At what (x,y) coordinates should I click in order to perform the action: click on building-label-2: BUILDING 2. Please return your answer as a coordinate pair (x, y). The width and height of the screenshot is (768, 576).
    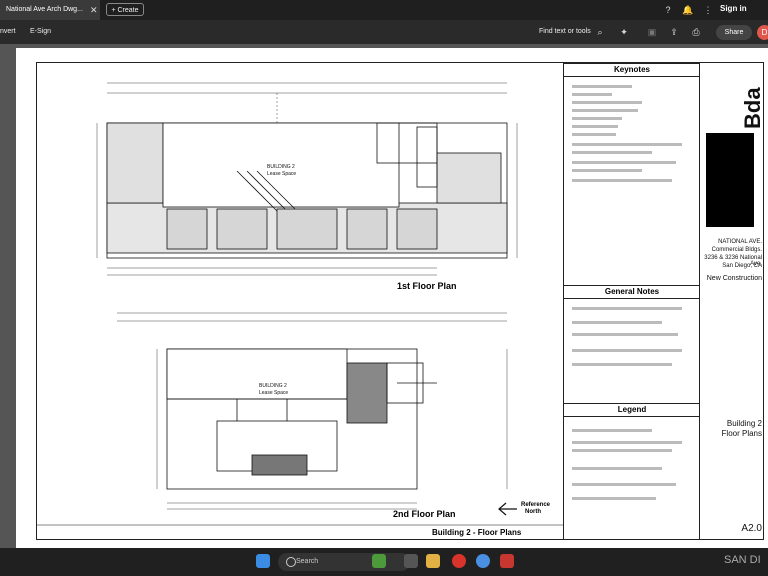
    Looking at the image, I should click on (273, 386).